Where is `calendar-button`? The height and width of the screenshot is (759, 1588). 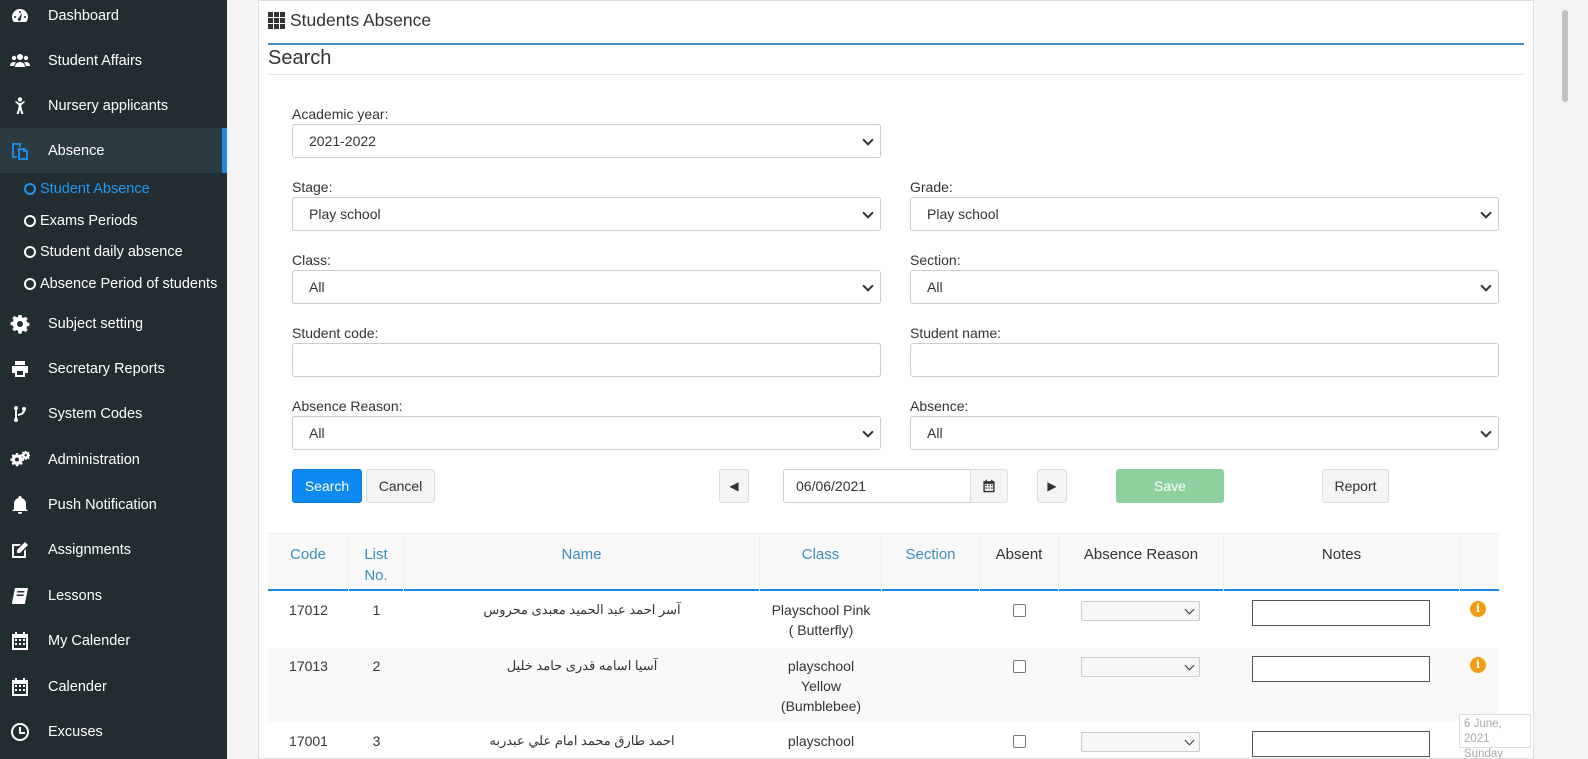
calendar-button is located at coordinates (989, 486).